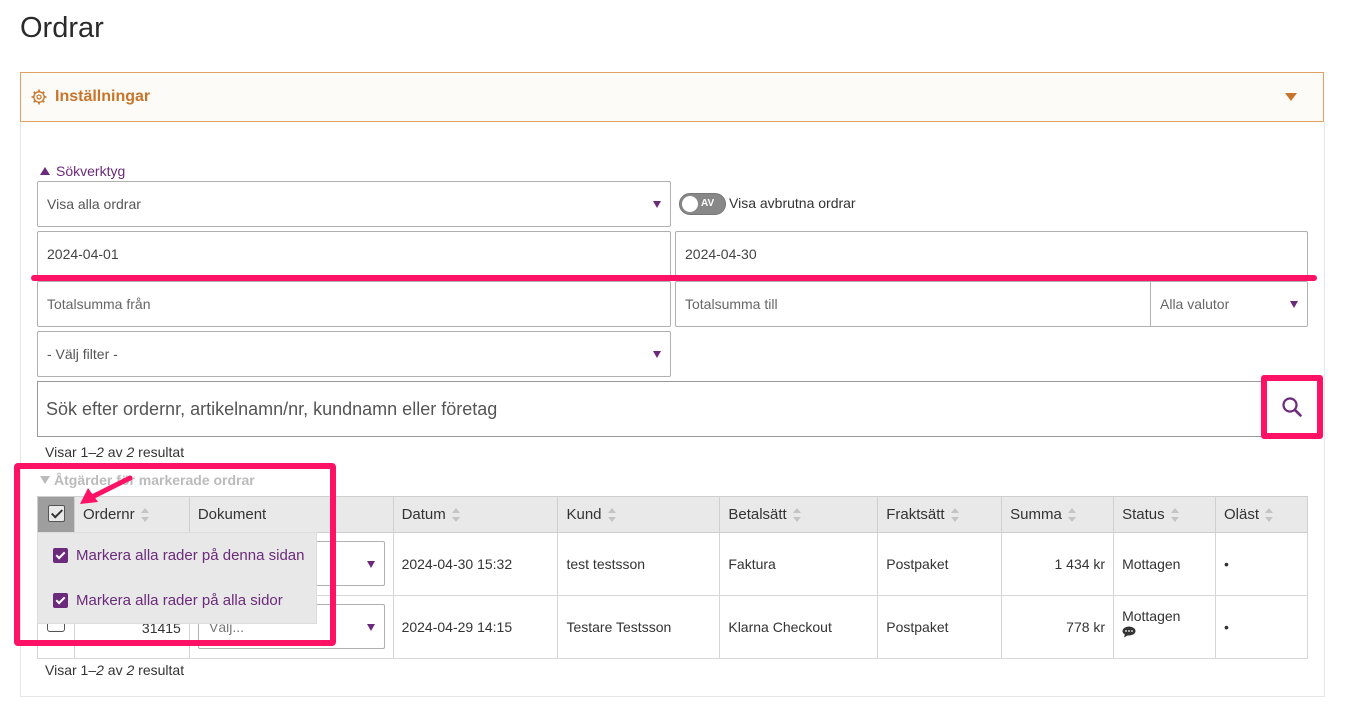 The width and height of the screenshot is (1348, 712). Describe the element at coordinates (39, 97) in the screenshot. I see `gear-icon` at that location.